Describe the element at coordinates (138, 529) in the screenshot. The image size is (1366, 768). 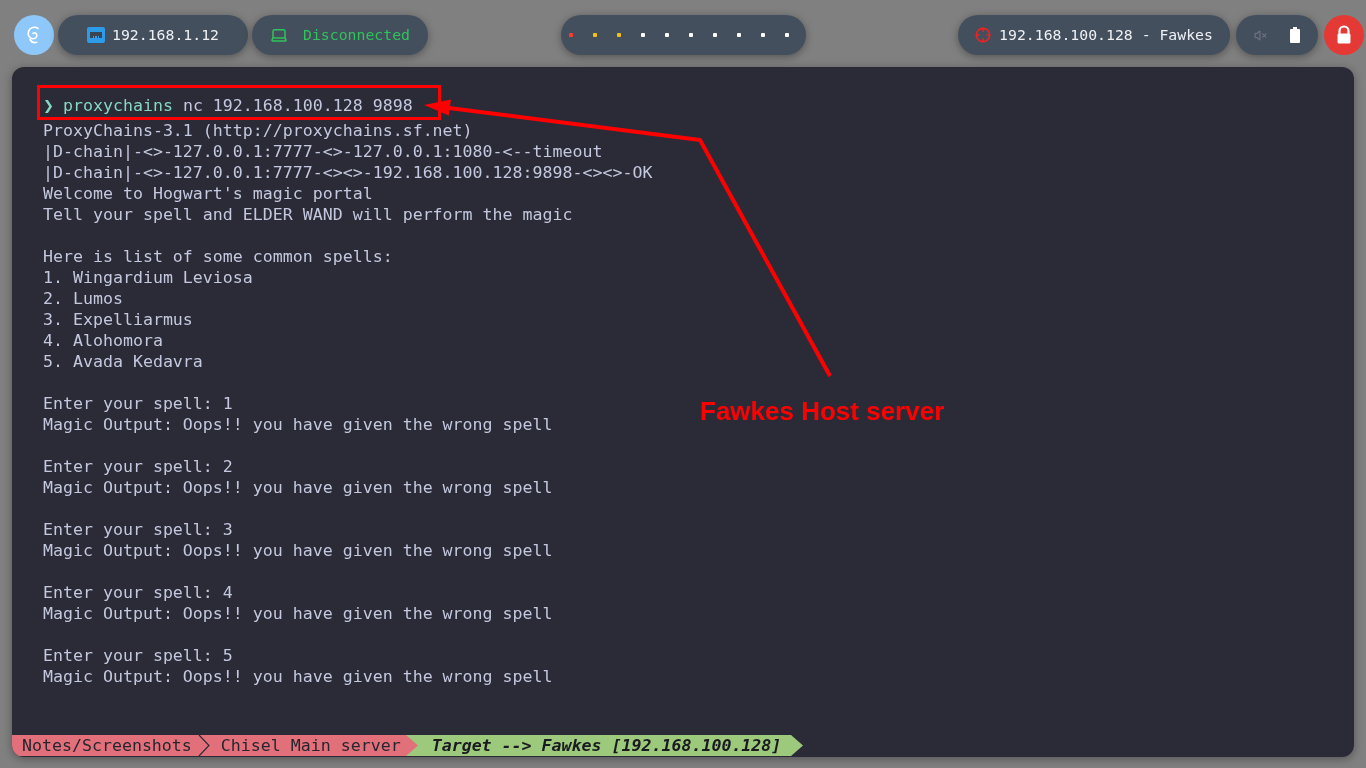
I see `terminal-line: Enter your spell: 3` at that location.